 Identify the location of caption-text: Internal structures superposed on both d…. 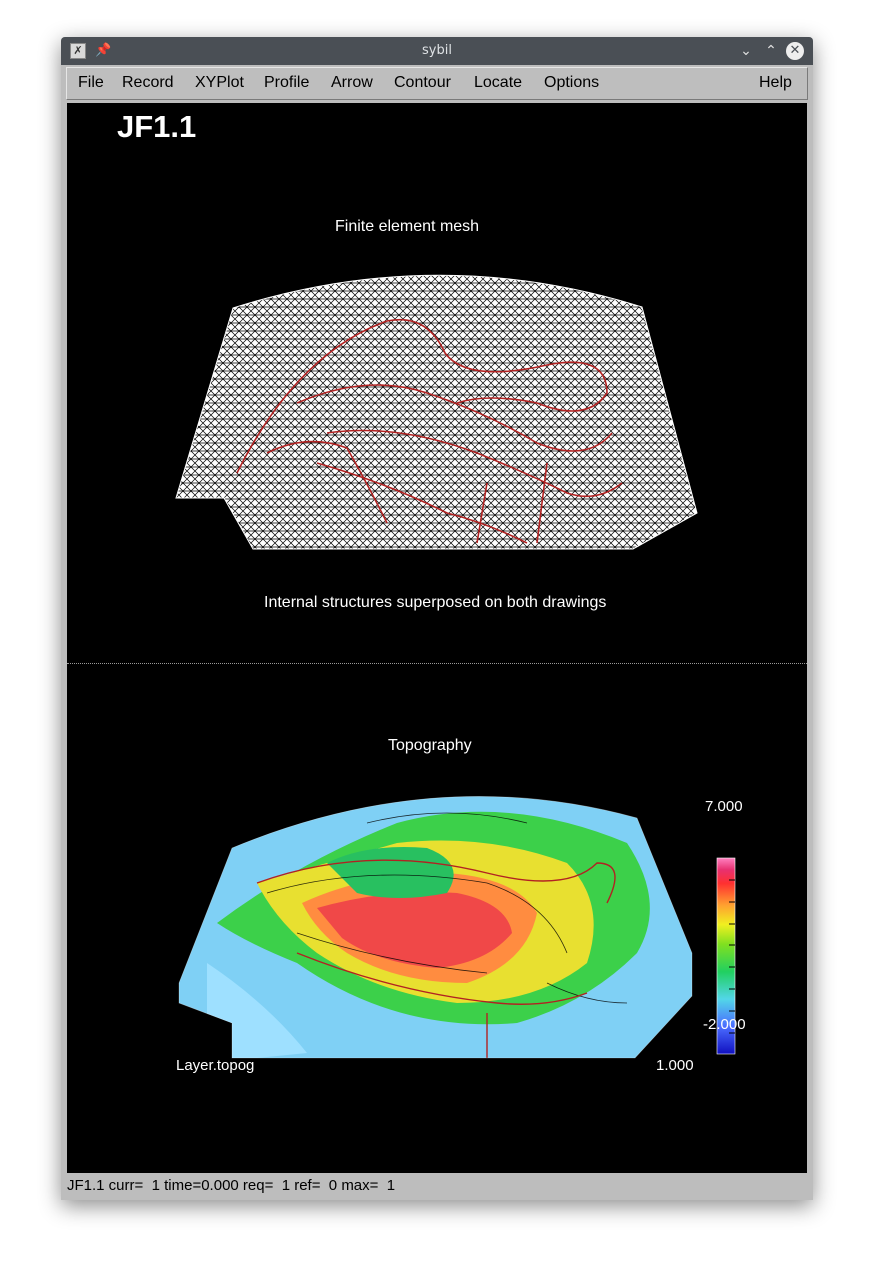
(435, 602).